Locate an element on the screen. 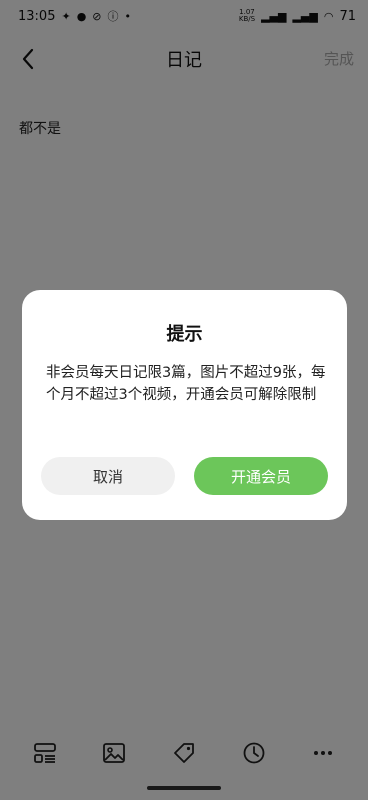 Image resolution: width=368 pixels, height=800 pixels. cancel-button: 取消 is located at coordinates (108, 476).